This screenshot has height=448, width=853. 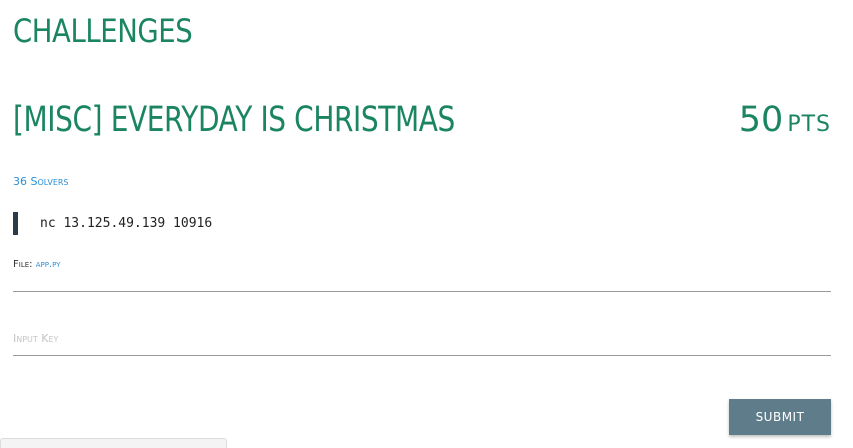 What do you see at coordinates (126, 223) in the screenshot?
I see `connection-command: nc 13.125.49.139 10916` at bounding box center [126, 223].